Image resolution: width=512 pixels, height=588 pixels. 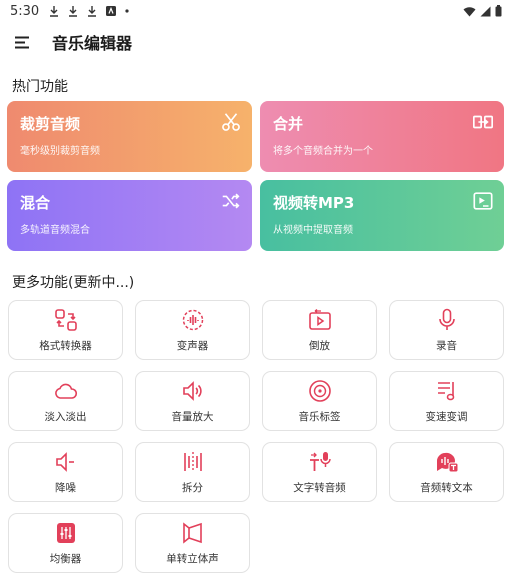 What do you see at coordinates (256, 11) in the screenshot?
I see `status-bar: 5:30` at bounding box center [256, 11].